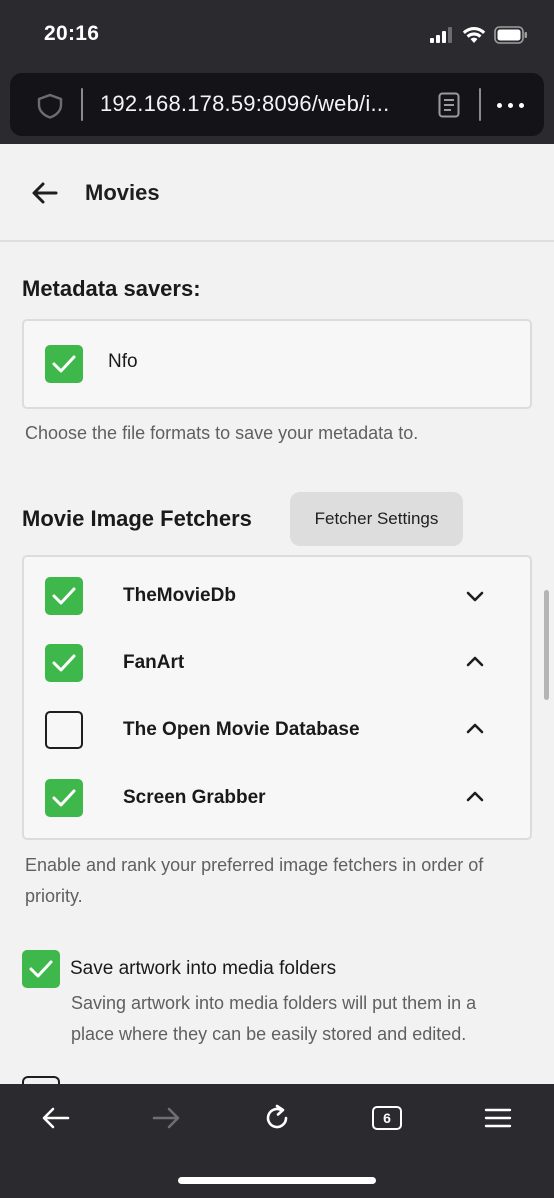 This screenshot has height=1198, width=554. What do you see at coordinates (54, 896) in the screenshot?
I see `image-fetchers-help-line2: priority.` at bounding box center [54, 896].